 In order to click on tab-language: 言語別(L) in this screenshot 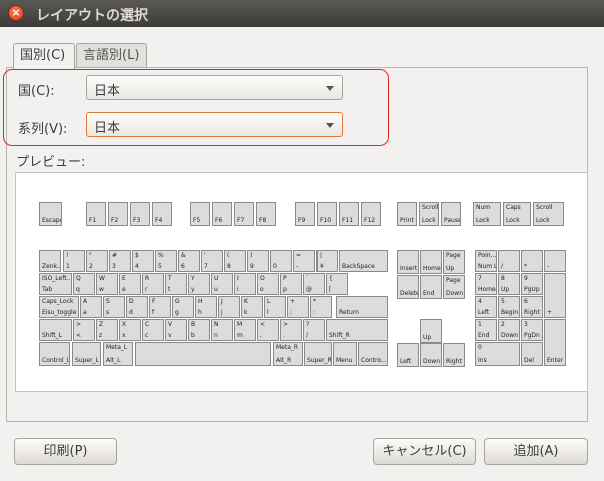, I will do `click(111, 55)`.